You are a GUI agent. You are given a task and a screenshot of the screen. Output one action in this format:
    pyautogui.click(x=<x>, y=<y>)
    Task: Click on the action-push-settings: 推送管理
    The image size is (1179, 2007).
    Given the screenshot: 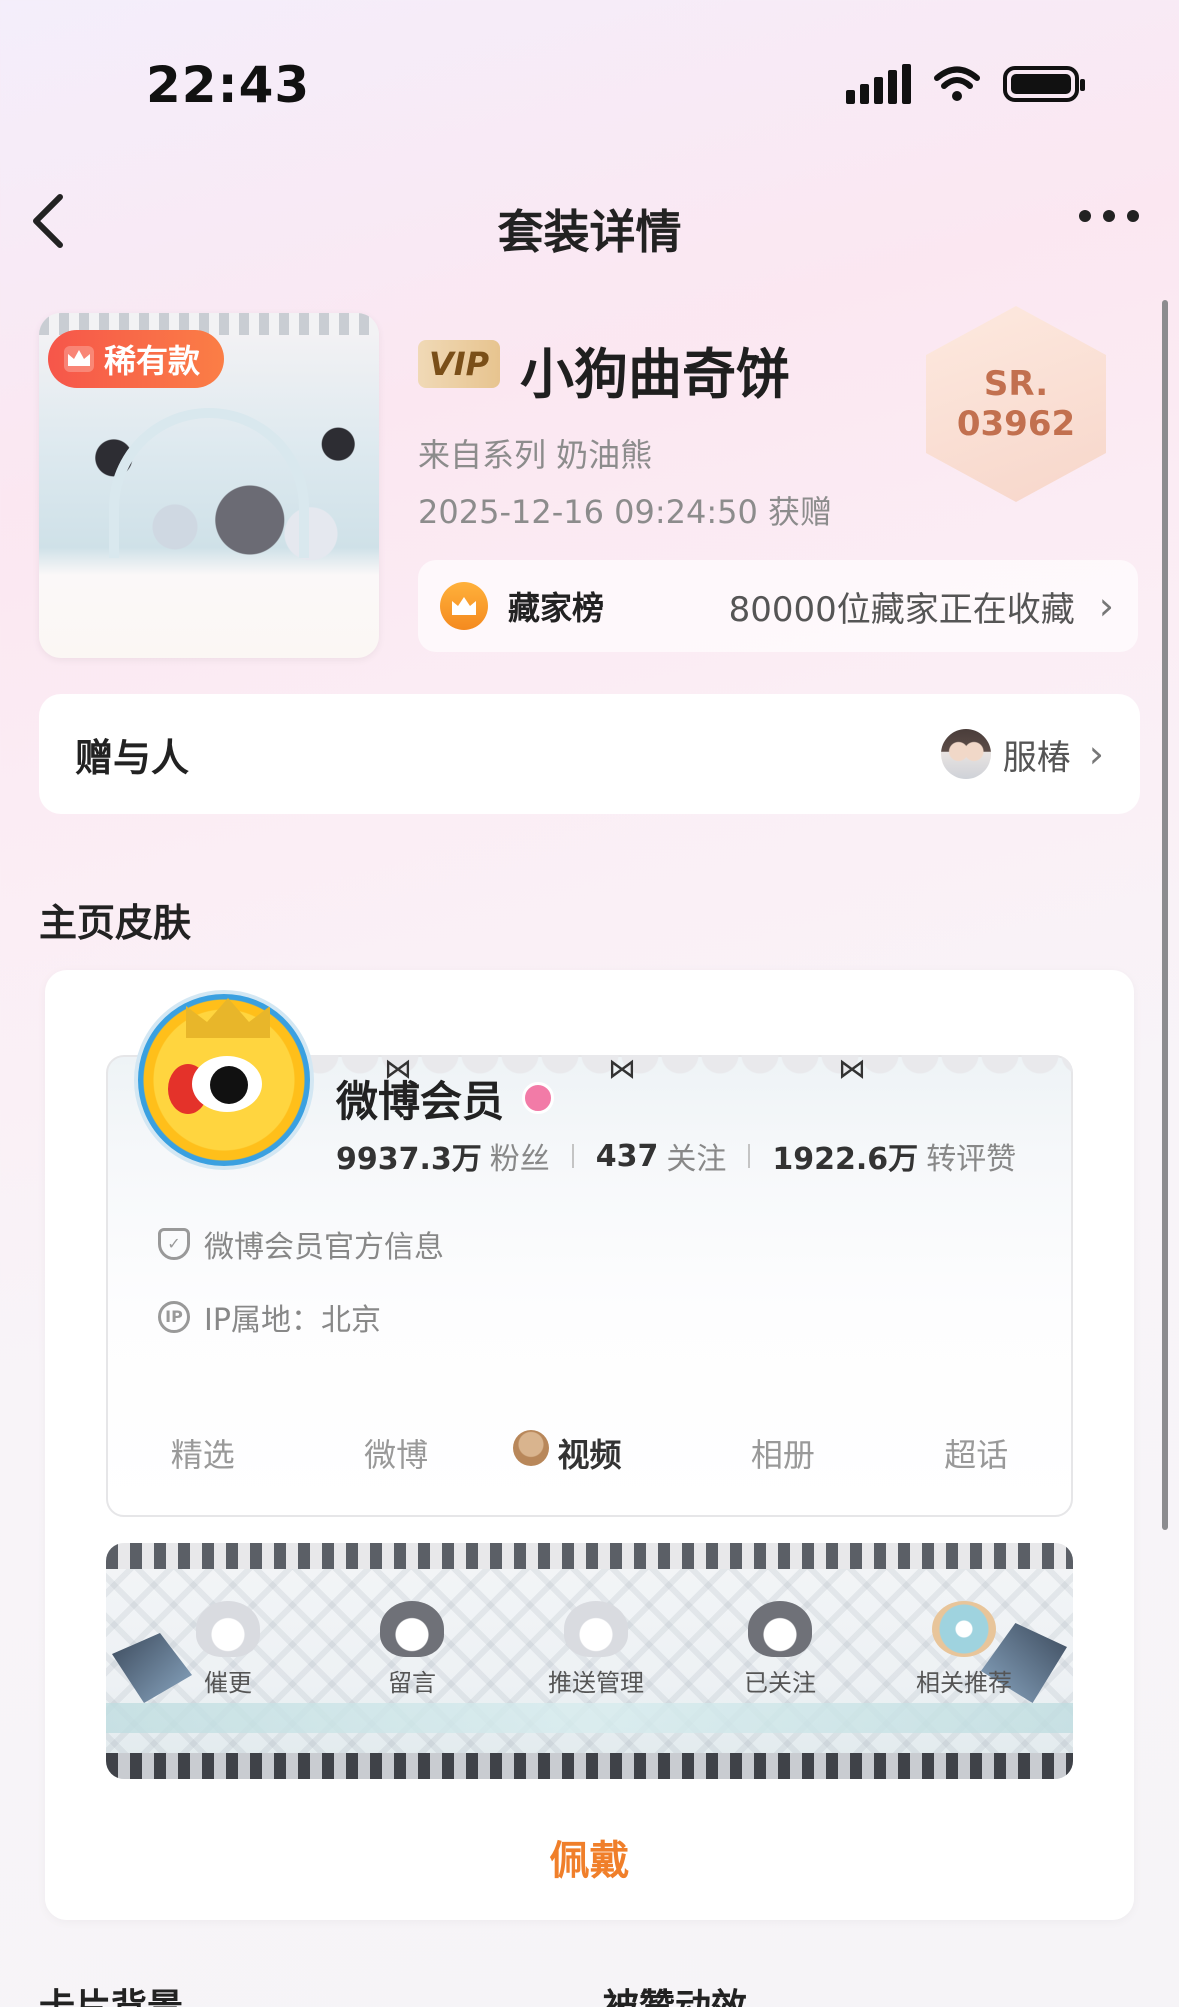 What is the action you would take?
    pyautogui.click(x=596, y=1649)
    